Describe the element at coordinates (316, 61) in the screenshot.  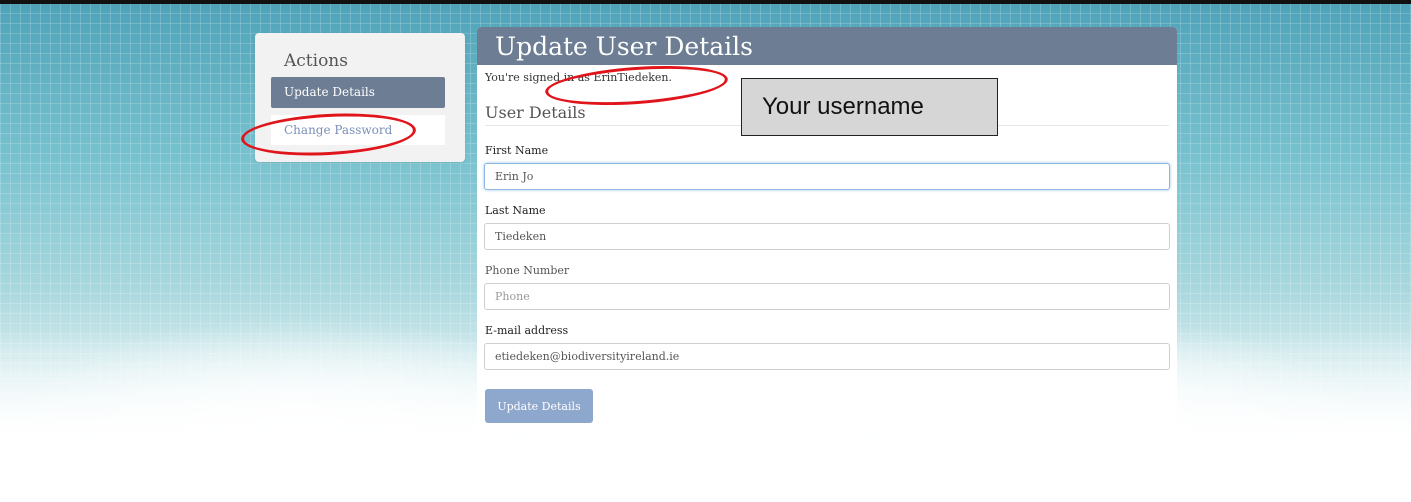
I see `sidebar-title: Actions` at that location.